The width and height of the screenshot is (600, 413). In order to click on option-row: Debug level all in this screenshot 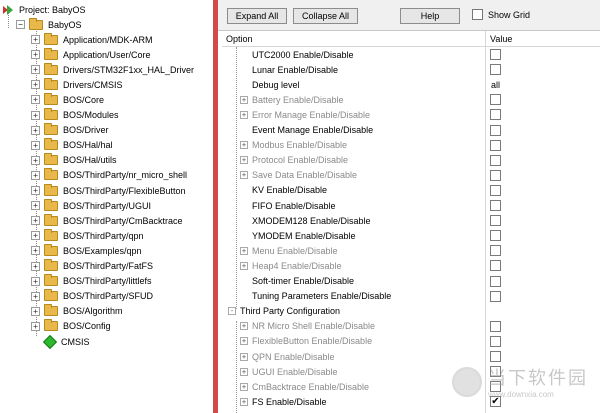, I will do `click(411, 84)`.